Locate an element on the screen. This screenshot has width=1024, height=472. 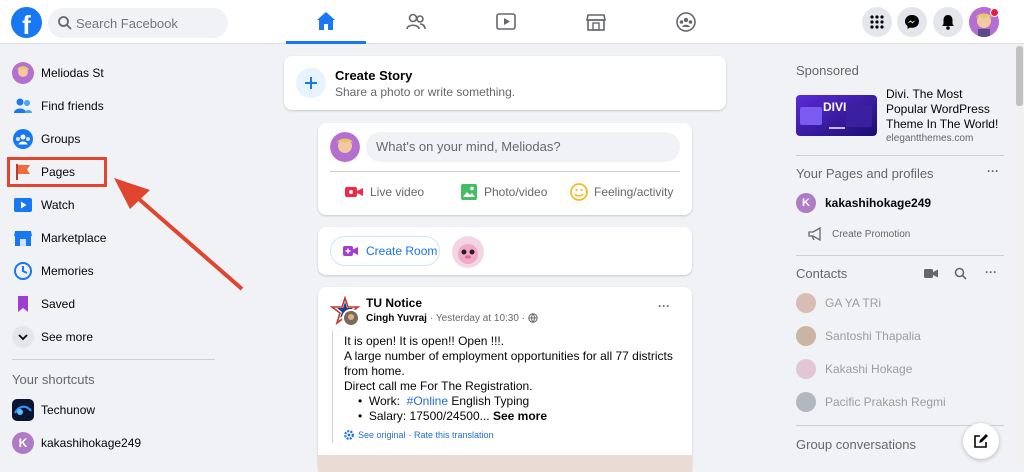
feeling-activity-label: Feeling/activity is located at coordinates (634, 192).